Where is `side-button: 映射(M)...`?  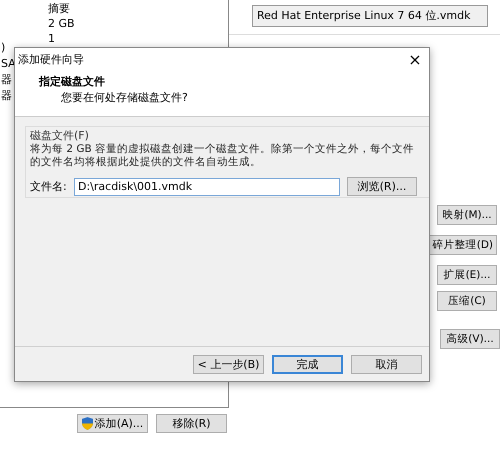 side-button: 映射(M)... is located at coordinates (467, 215).